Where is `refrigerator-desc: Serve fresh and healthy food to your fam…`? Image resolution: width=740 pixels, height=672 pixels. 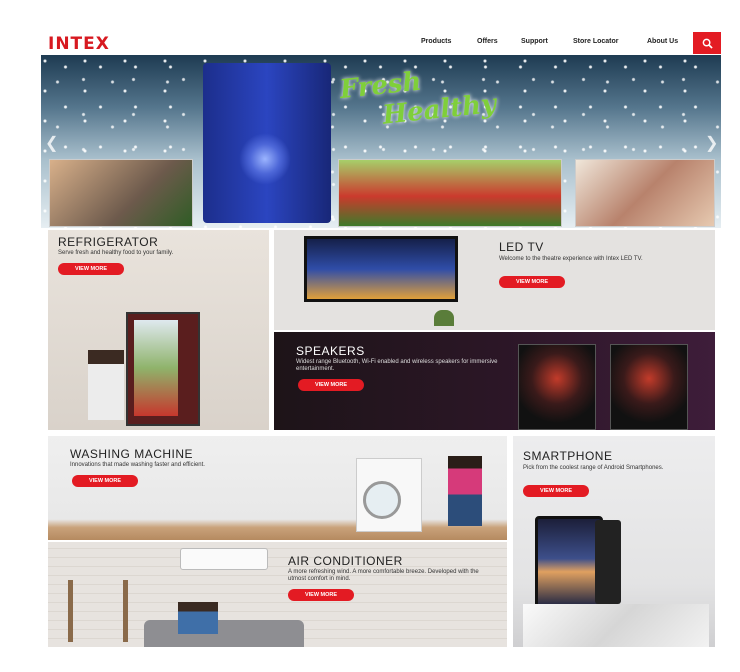 refrigerator-desc: Serve fresh and healthy food to your fam… is located at coordinates (116, 253).